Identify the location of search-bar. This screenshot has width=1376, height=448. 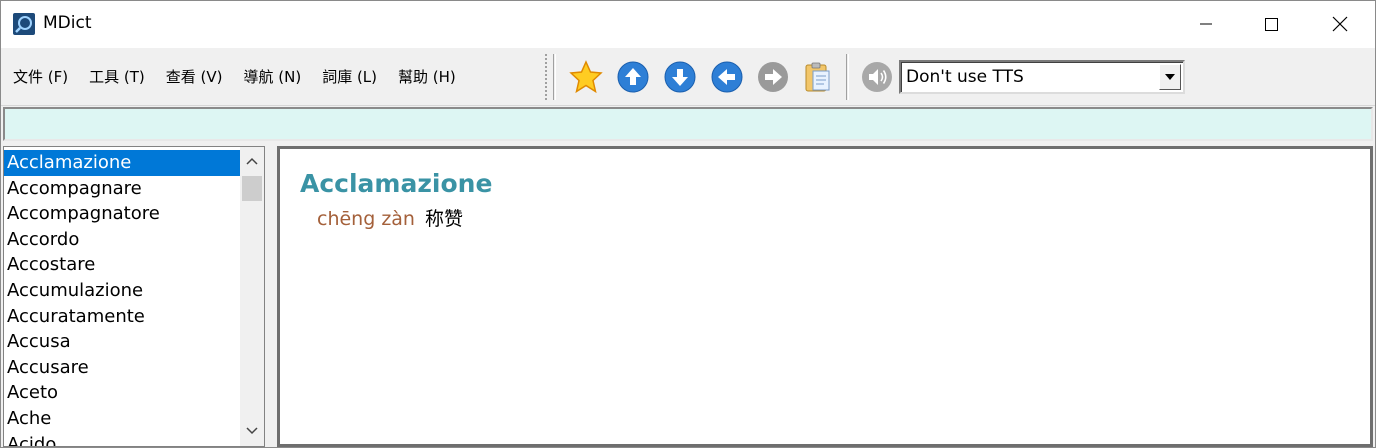
(688, 124).